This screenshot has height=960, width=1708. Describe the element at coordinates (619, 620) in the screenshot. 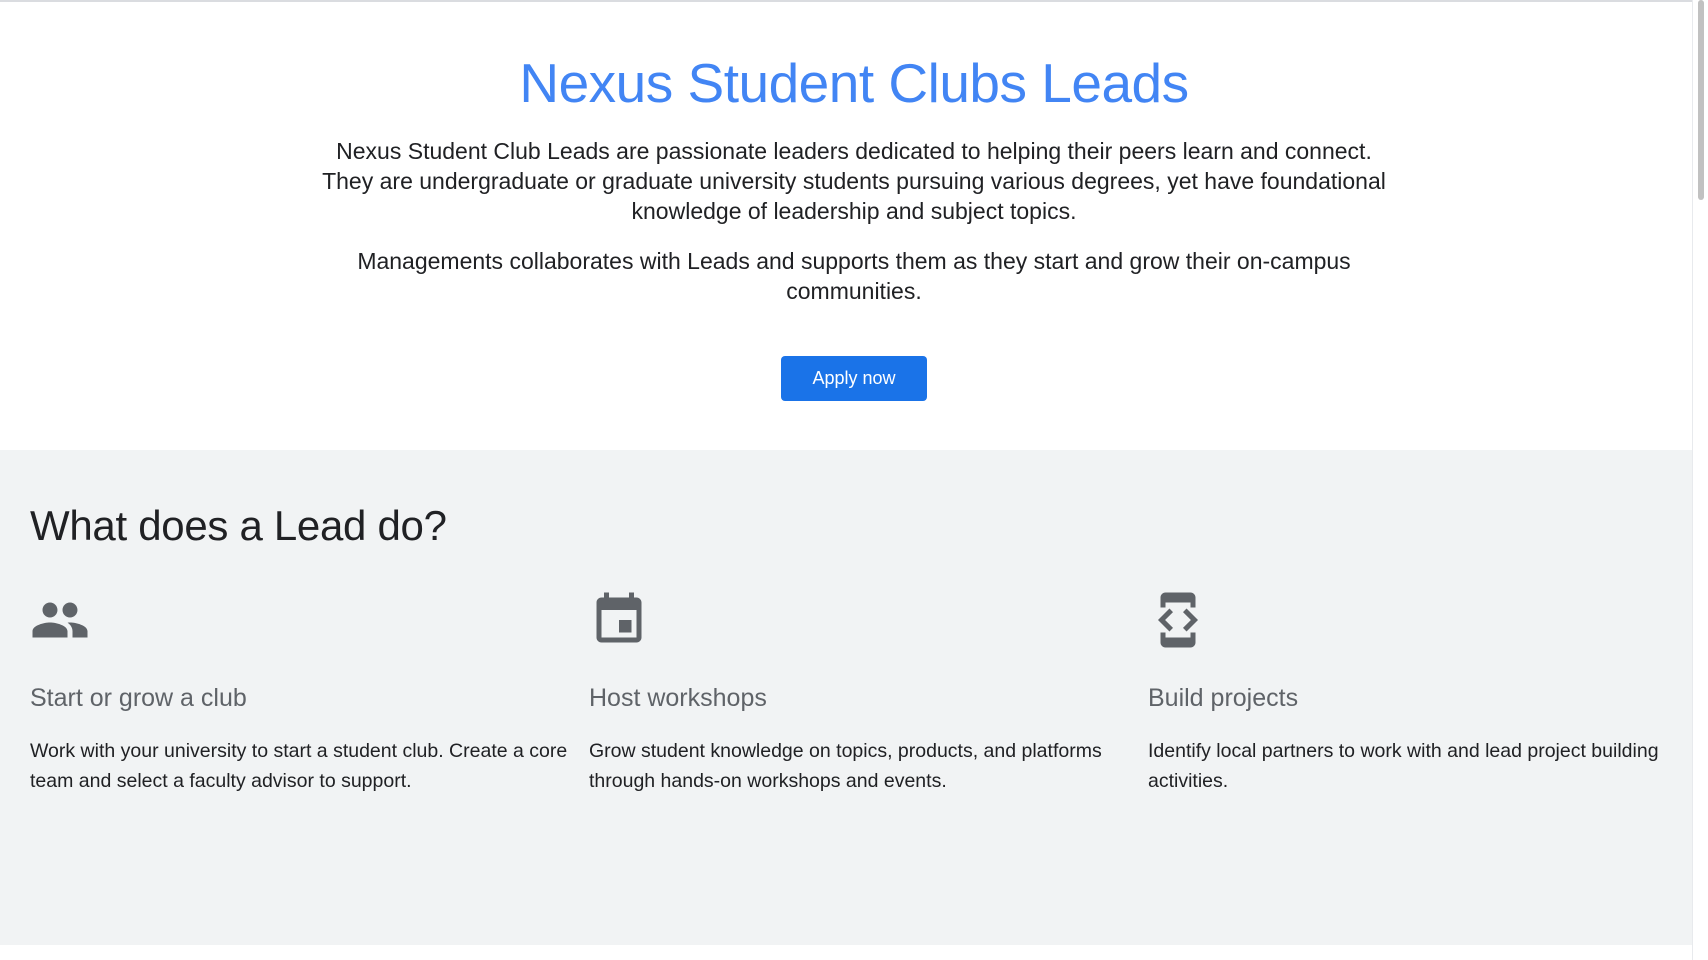

I see `calendar-icon` at that location.